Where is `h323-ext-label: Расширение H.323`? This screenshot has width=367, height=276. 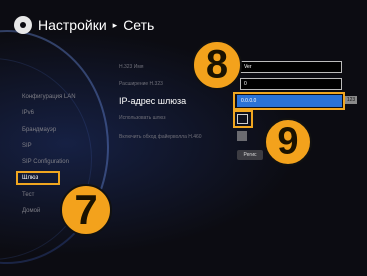
h323-ext-label: Расширение H.323 is located at coordinates (141, 84).